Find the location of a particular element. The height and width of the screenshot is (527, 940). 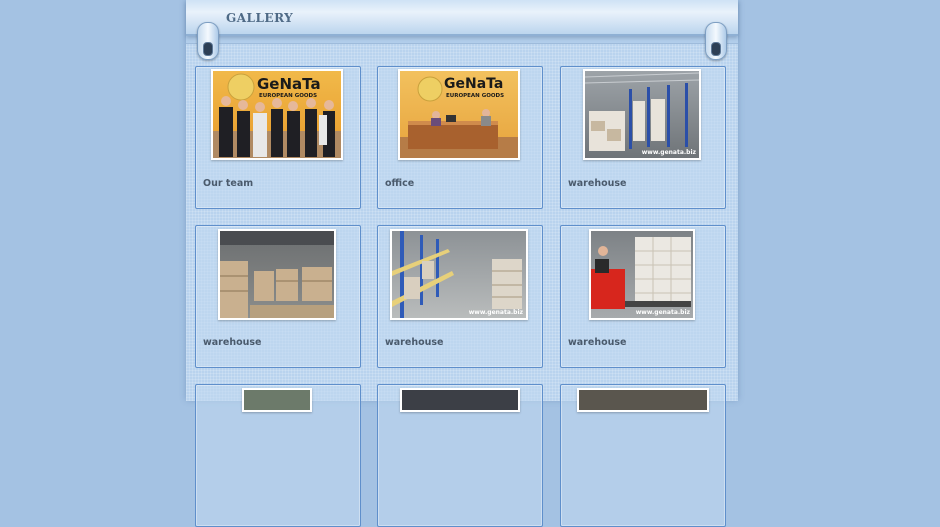

gallery-caption: office is located at coordinates (400, 183).